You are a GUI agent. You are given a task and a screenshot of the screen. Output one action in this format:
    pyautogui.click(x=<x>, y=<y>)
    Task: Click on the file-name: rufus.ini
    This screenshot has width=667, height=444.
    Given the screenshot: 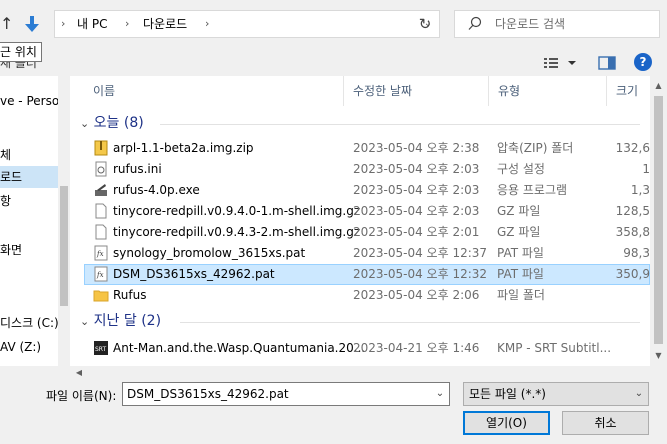 What is the action you would take?
    pyautogui.click(x=137, y=169)
    